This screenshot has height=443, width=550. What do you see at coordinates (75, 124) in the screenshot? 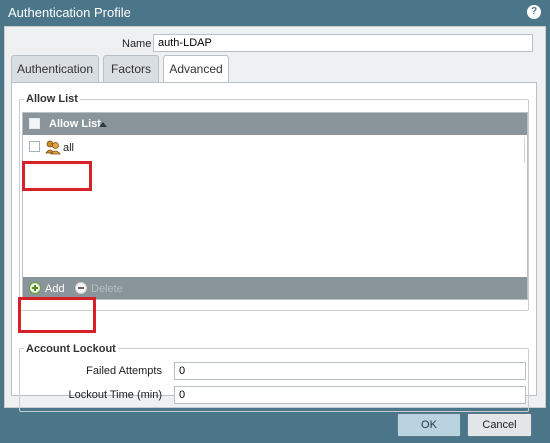
I see `column-header-allow-list: Allow List` at bounding box center [75, 124].